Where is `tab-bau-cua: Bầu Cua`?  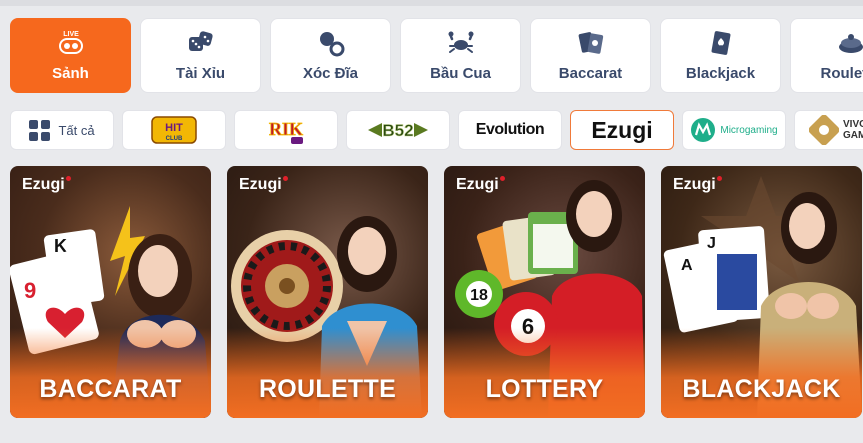
tab-bau-cua: Bầu Cua is located at coordinates (460, 55).